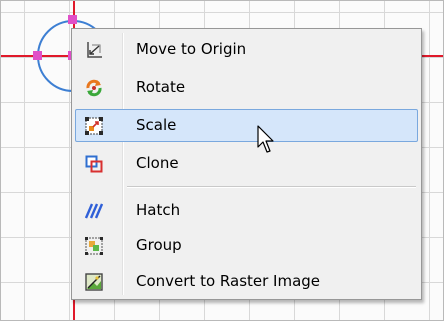  What do you see at coordinates (271, 187) in the screenshot?
I see `menu-separator` at bounding box center [271, 187].